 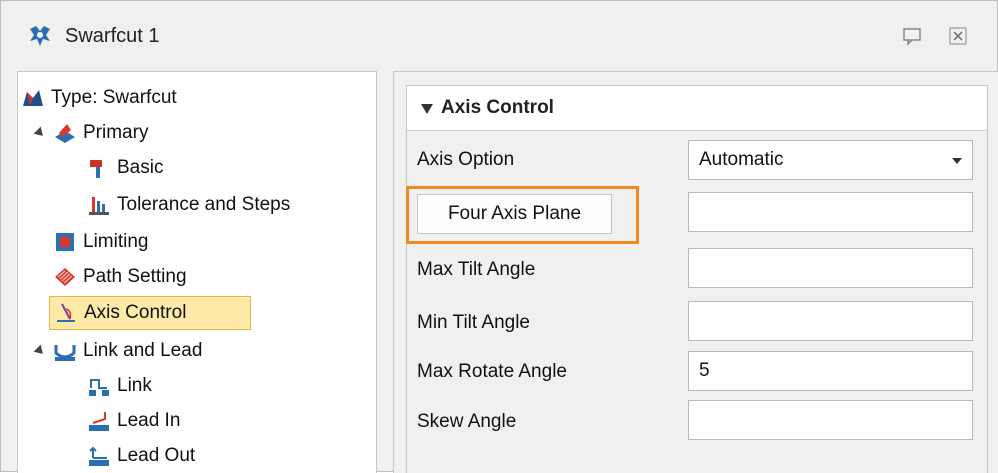 What do you see at coordinates (116, 241) in the screenshot?
I see `tree-item-label: Limiting` at bounding box center [116, 241].